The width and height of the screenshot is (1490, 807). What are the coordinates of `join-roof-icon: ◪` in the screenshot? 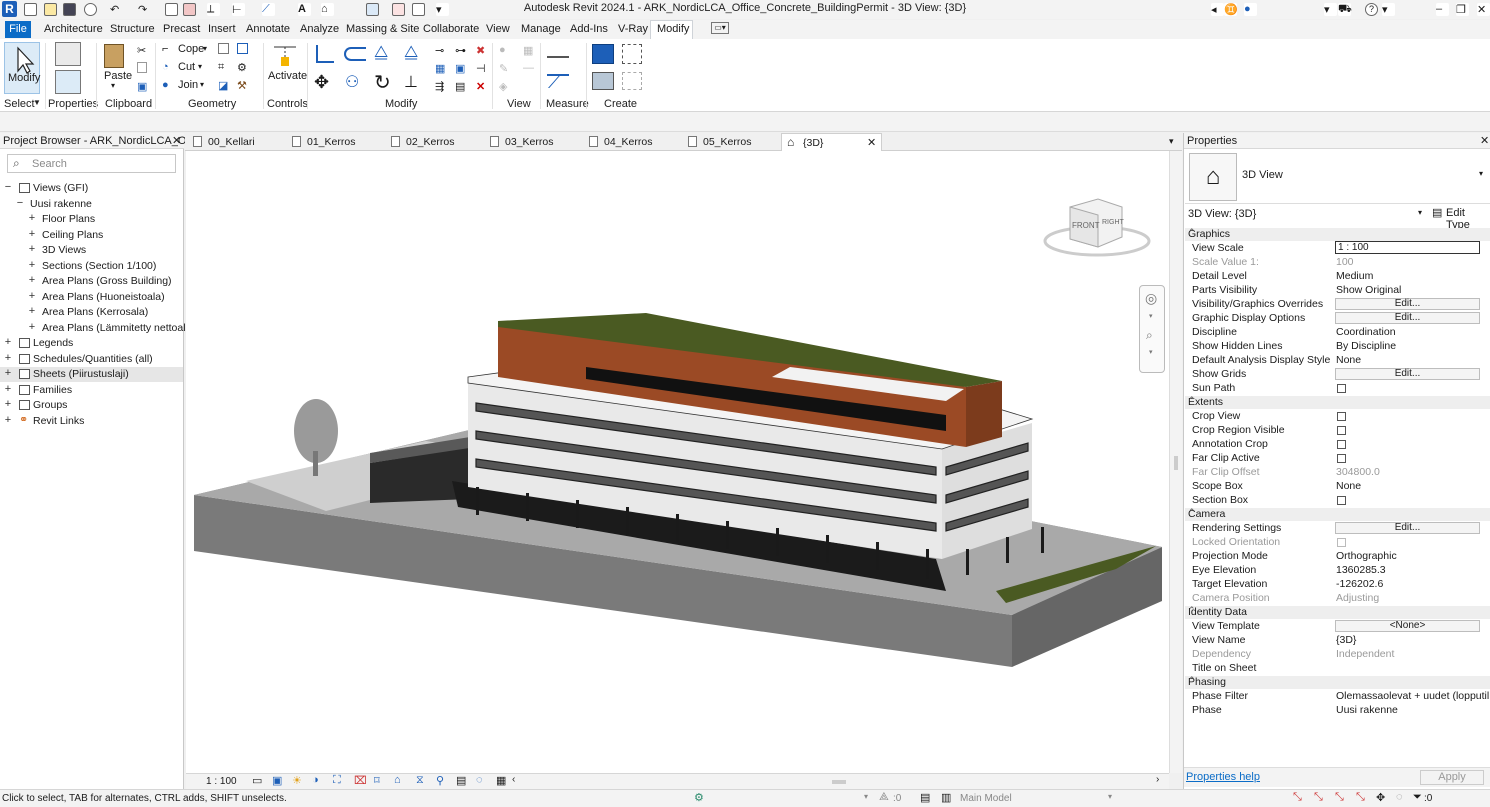 It's located at (225, 86).